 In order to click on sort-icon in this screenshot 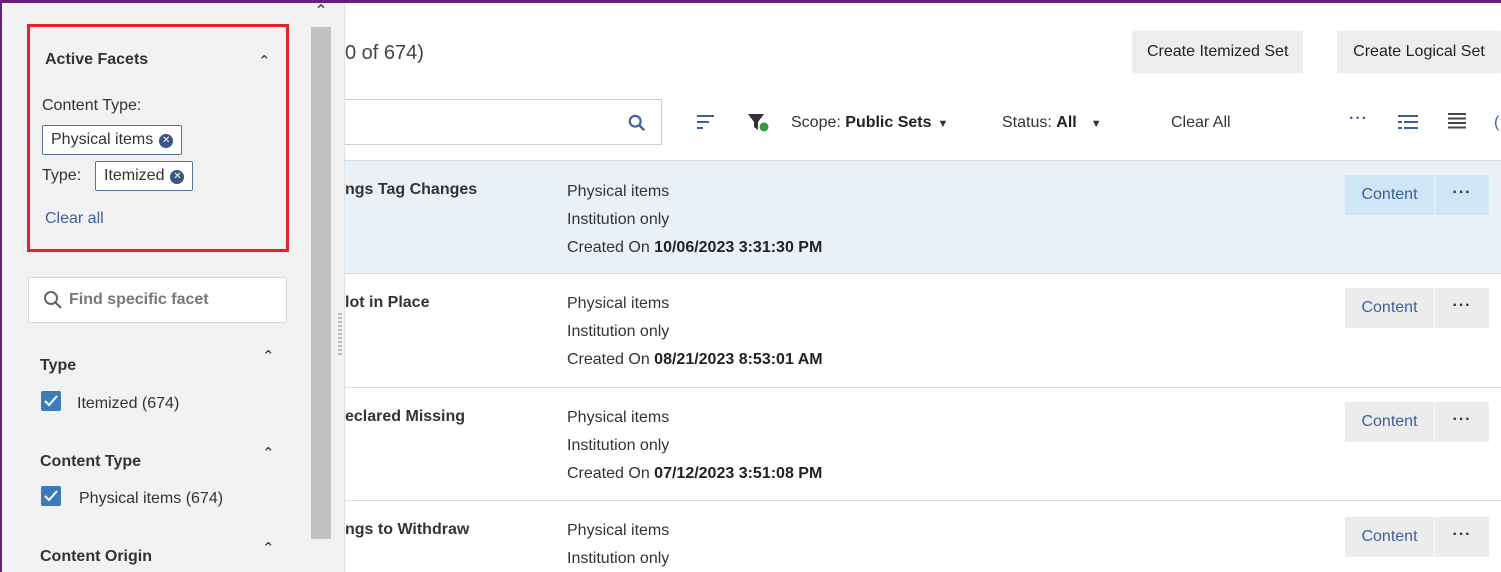, I will do `click(706, 122)`.